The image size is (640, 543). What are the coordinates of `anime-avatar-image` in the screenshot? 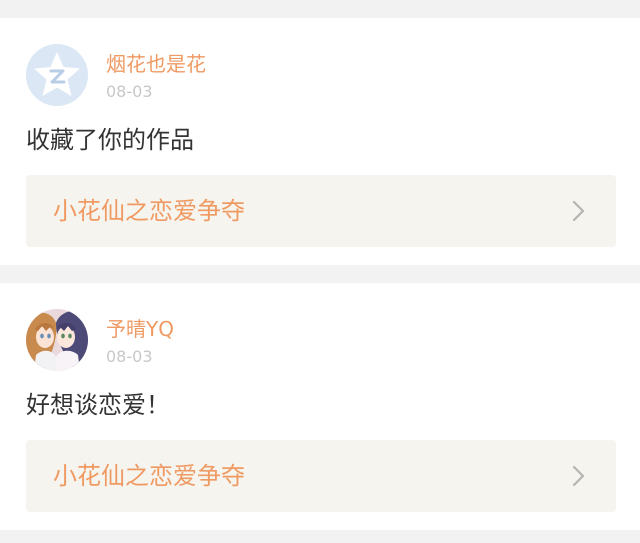 It's located at (57, 340).